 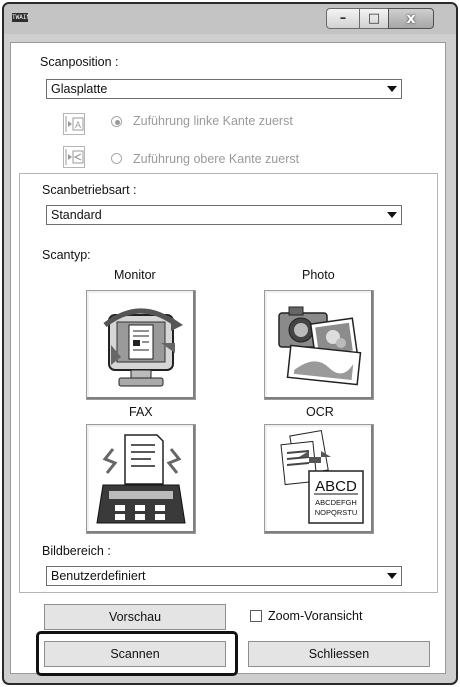 I want to click on ocr-small-text-2: NOPQRSTU, so click(x=336, y=512).